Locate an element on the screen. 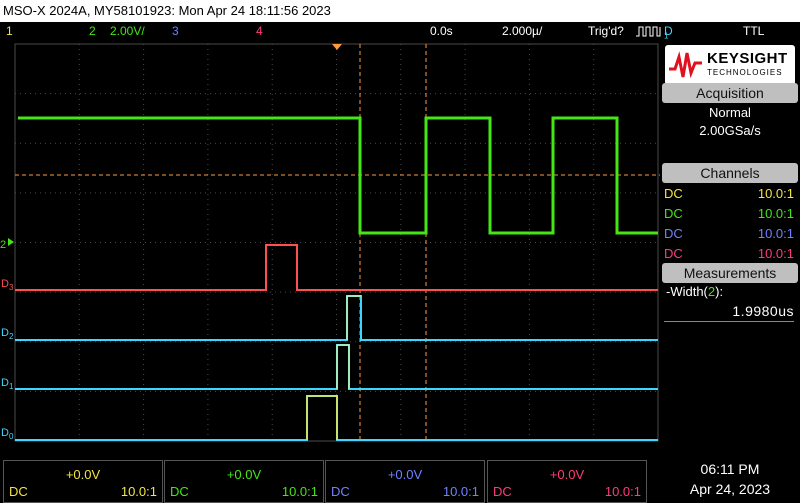 The image size is (800, 503). clock: 06:11 PM Apr 24, 2023 is located at coordinates (730, 479).